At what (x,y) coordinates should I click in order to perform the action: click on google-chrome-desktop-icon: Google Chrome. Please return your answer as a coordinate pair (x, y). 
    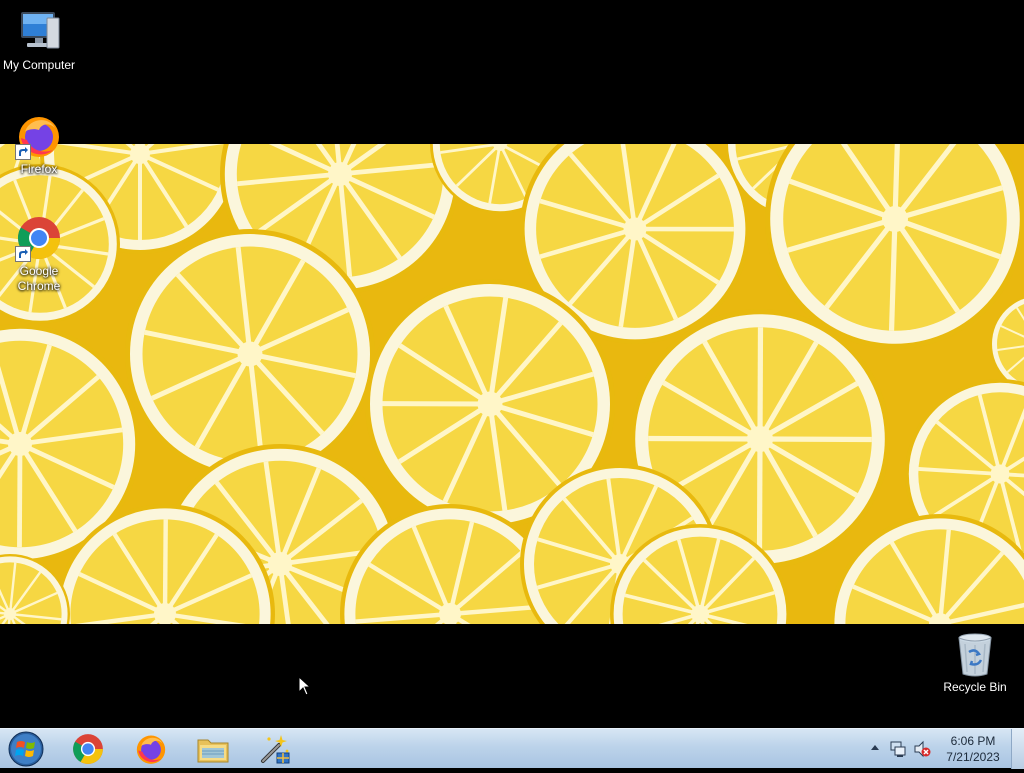
    Looking at the image, I should click on (39, 254).